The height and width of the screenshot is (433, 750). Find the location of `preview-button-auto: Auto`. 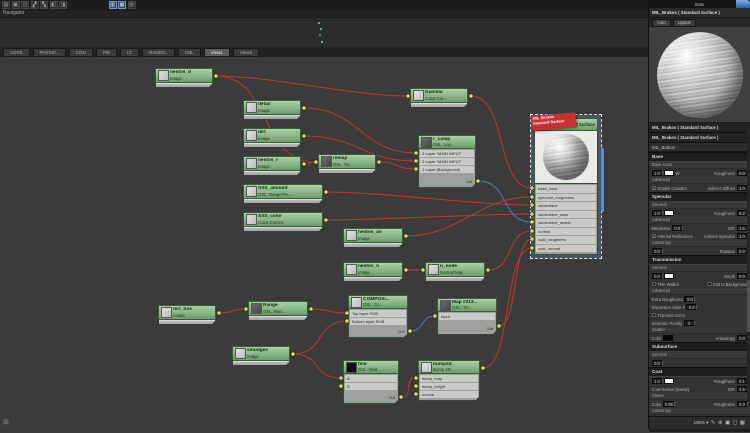

preview-button-auto: Auto is located at coordinates (661, 22).